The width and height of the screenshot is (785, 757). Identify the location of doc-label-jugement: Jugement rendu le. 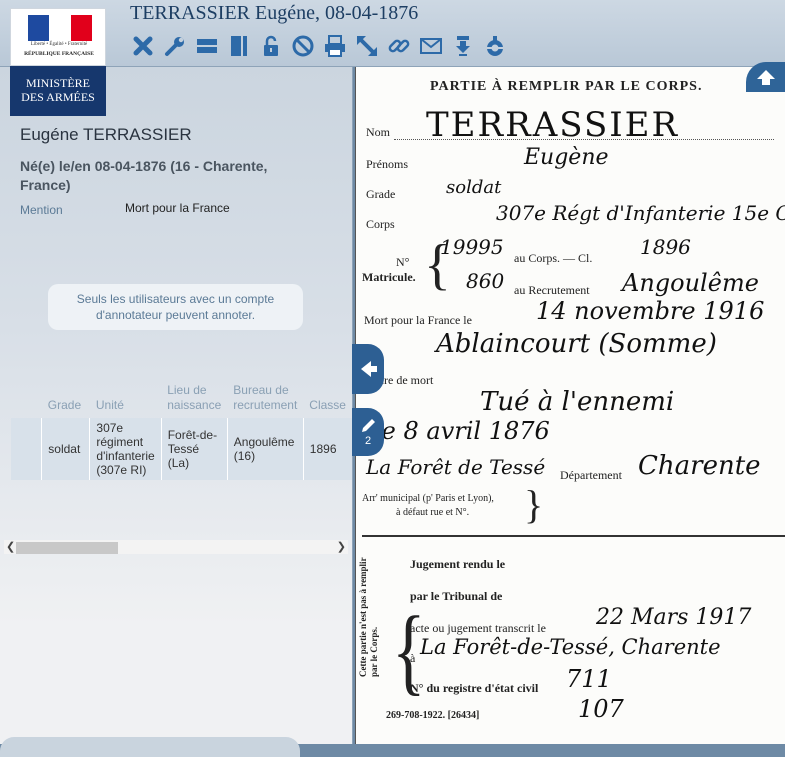
(458, 564).